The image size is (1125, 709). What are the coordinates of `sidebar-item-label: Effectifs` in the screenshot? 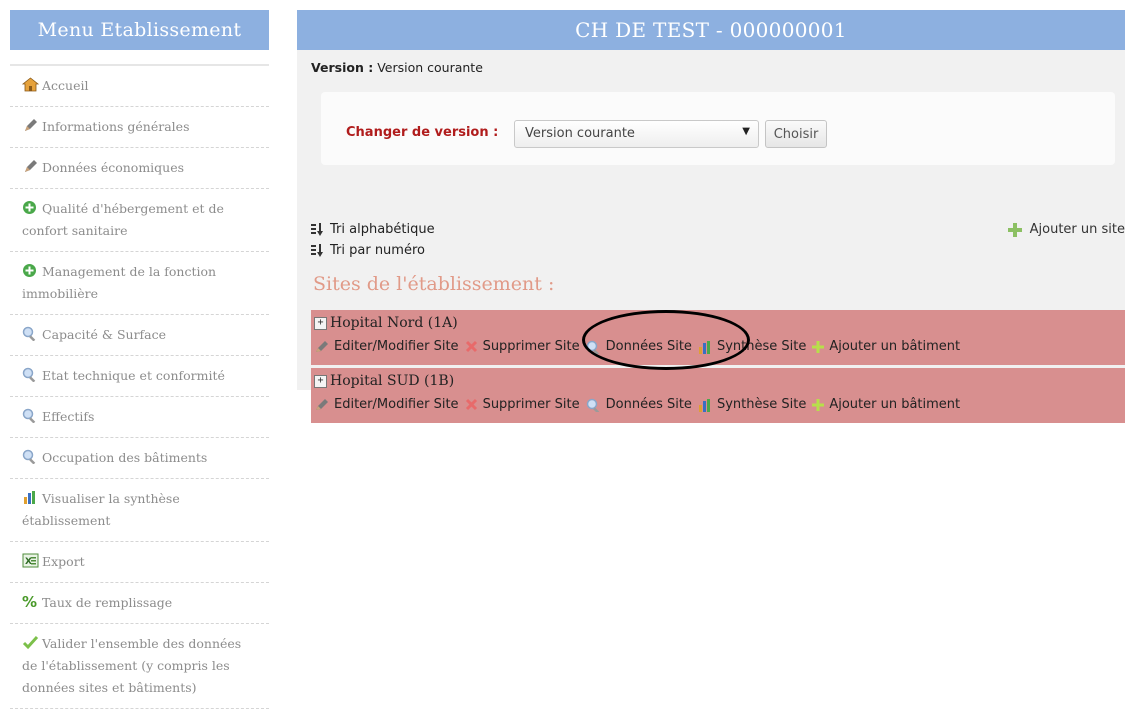 It's located at (68, 416).